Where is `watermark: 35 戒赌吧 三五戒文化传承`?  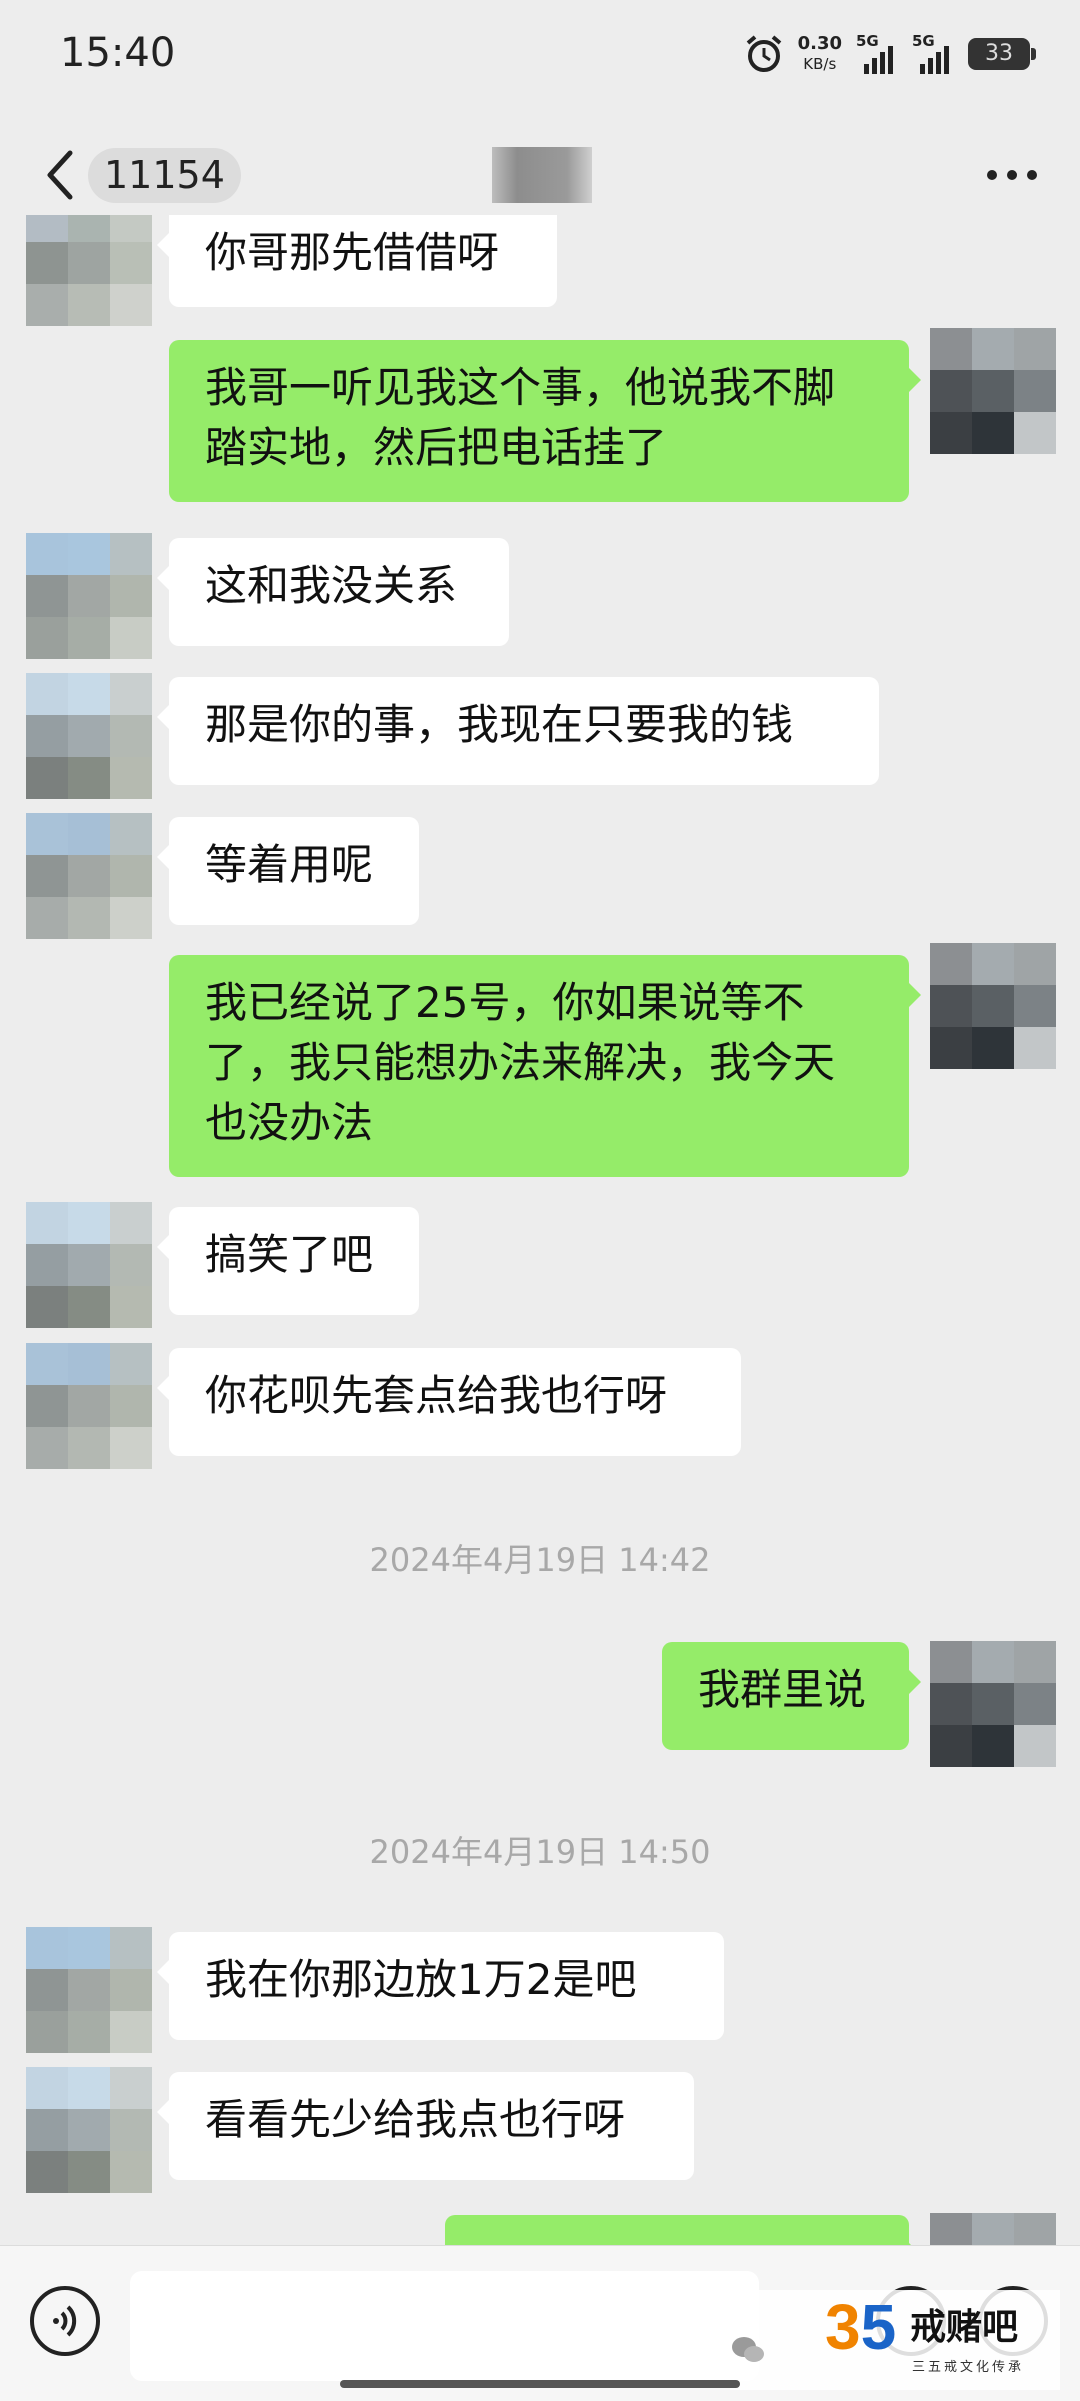 watermark: 35 戒赌吧 三五戒文化传承 is located at coordinates (895, 2340).